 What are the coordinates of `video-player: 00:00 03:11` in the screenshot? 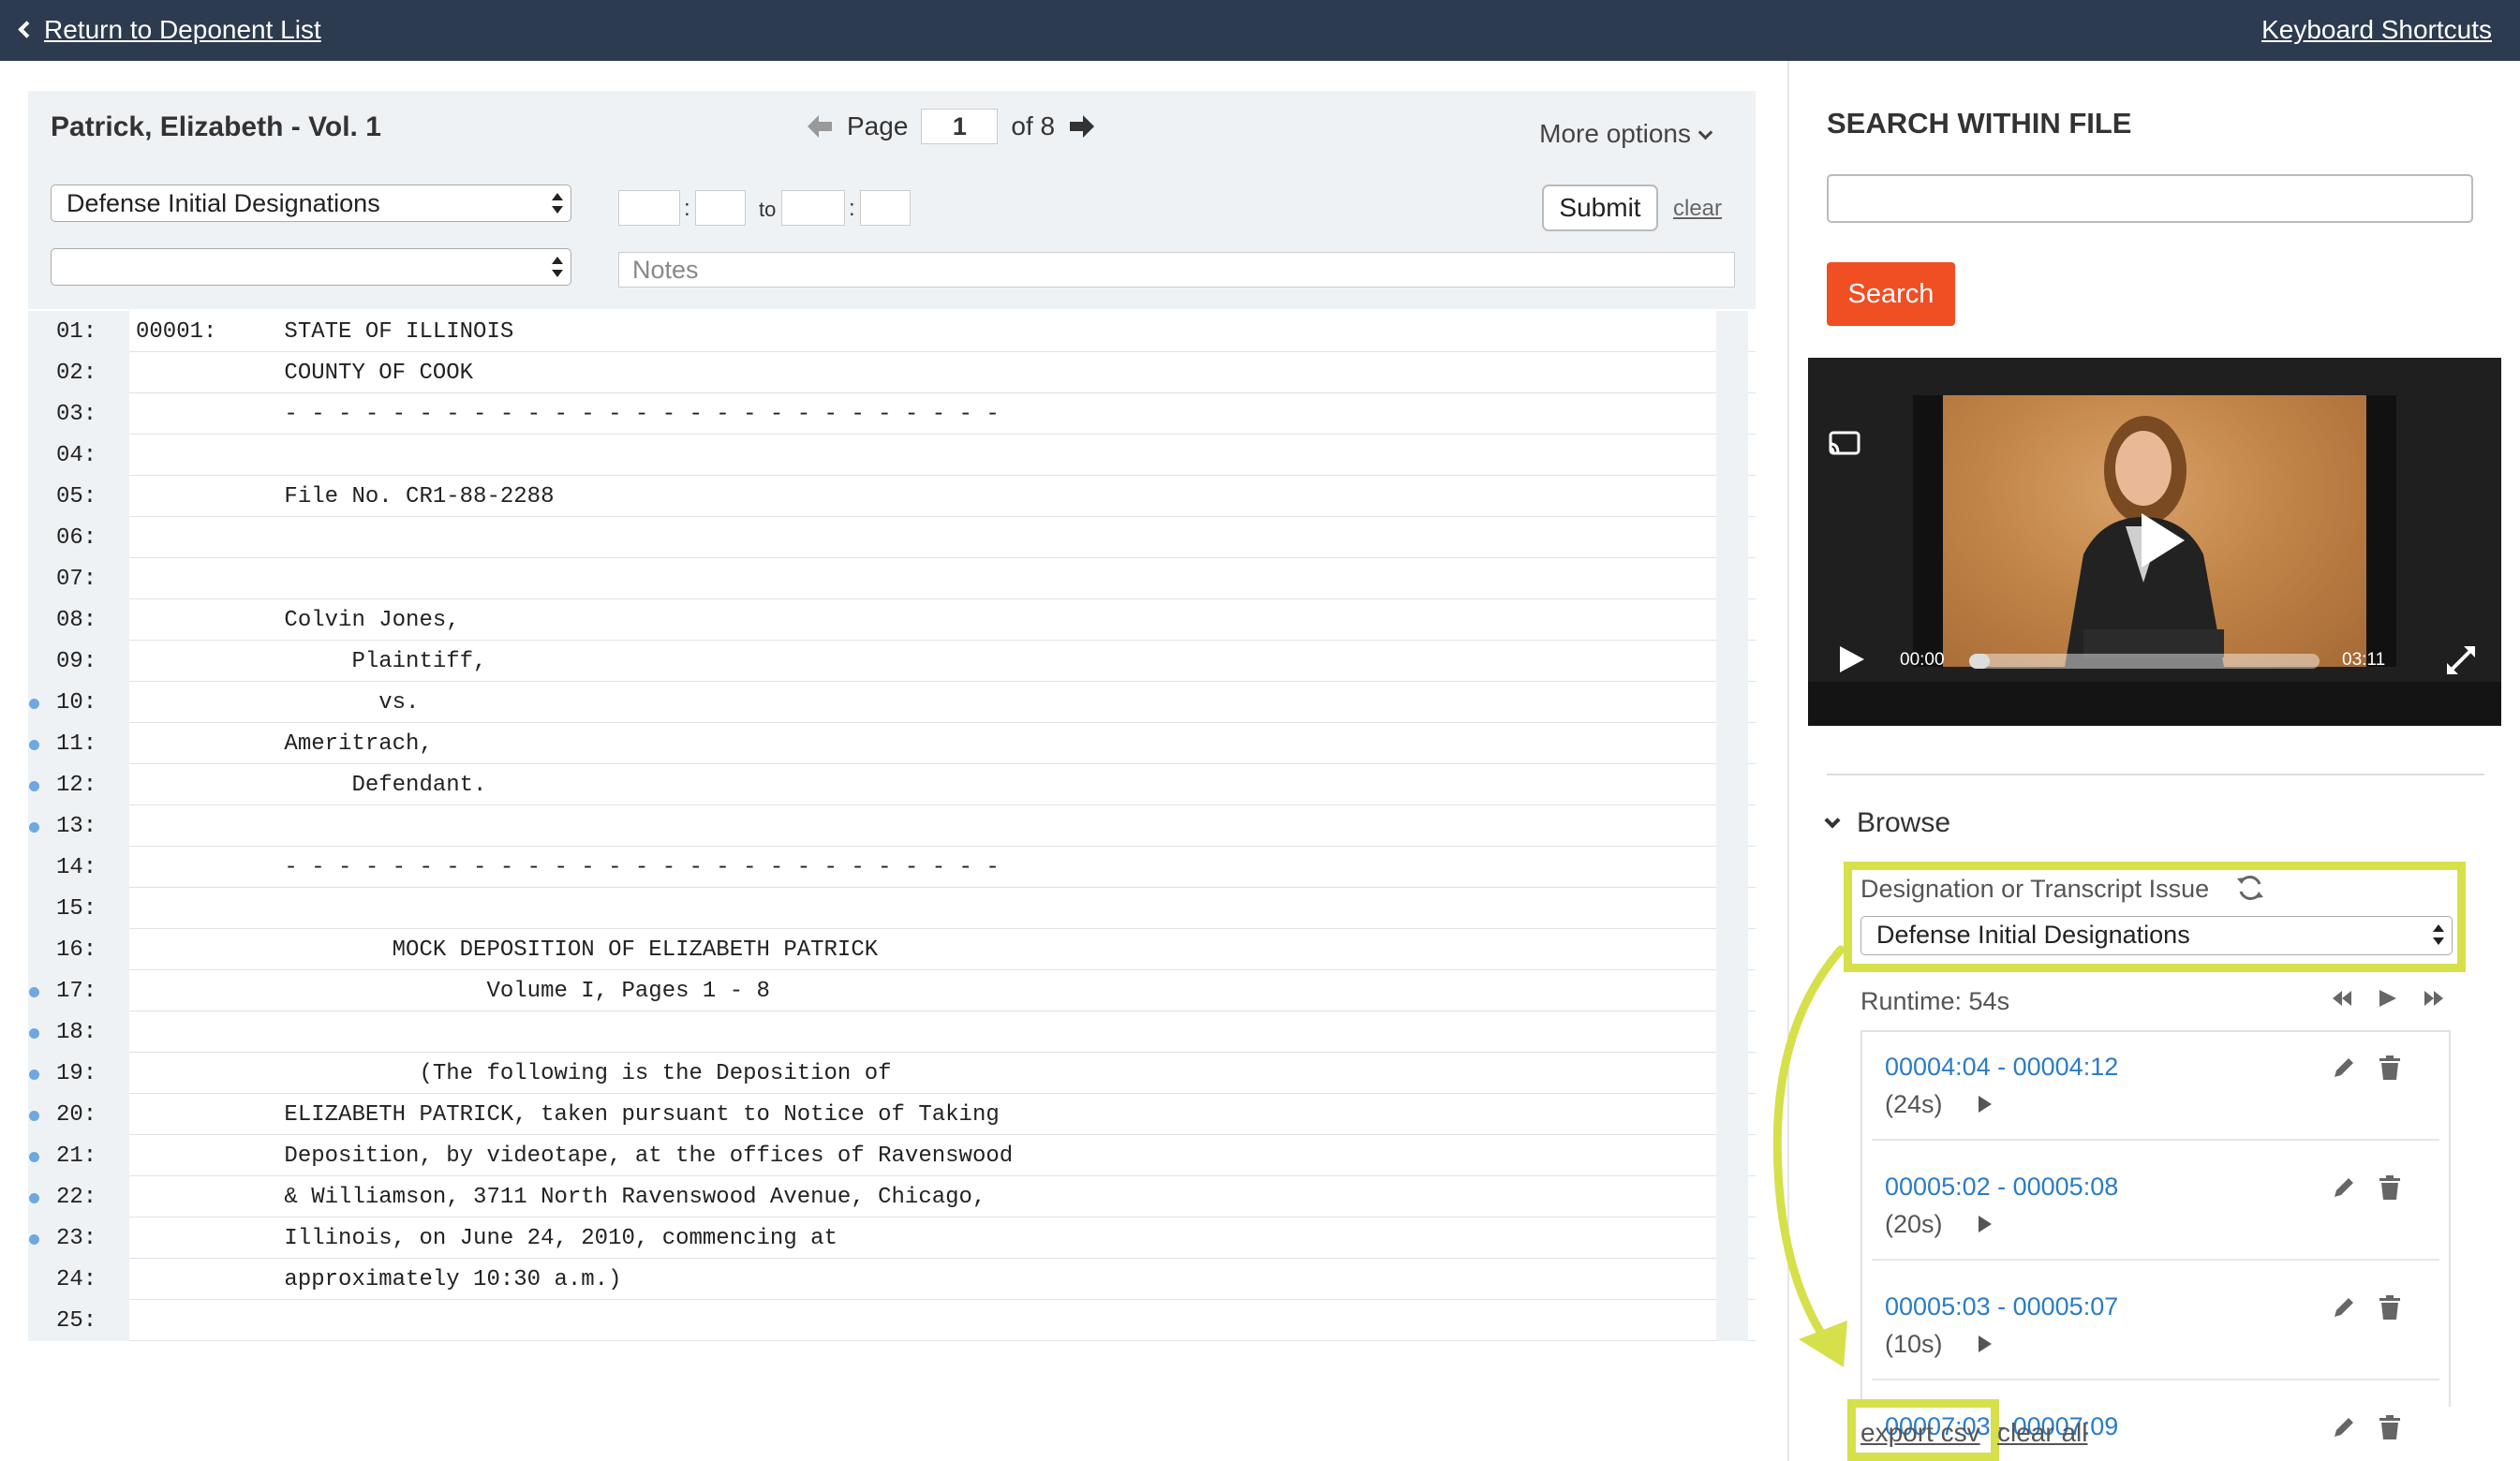 It's located at (2154, 542).